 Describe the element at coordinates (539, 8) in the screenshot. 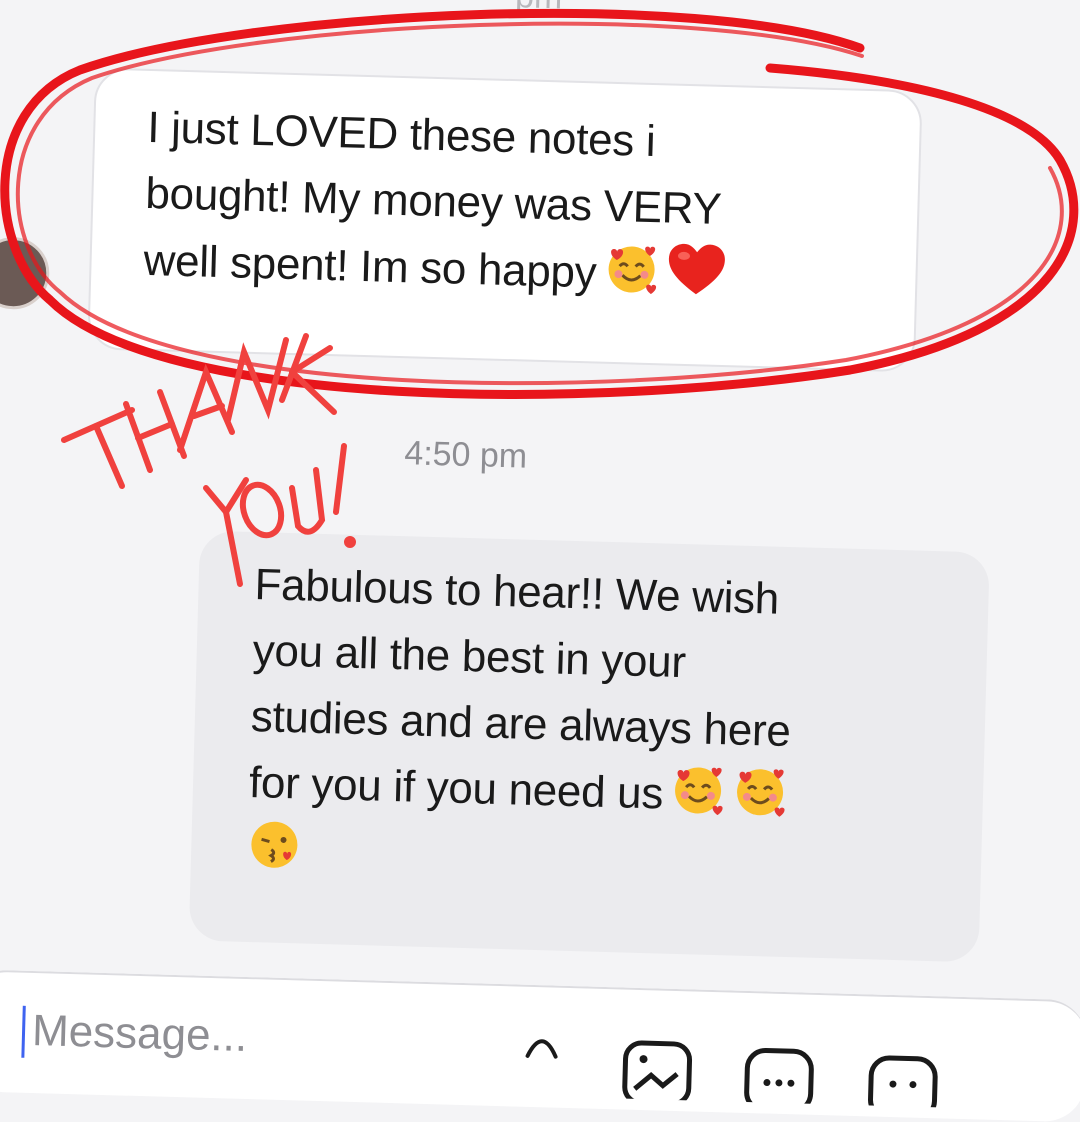

I see `previous-timestamp: pm` at that location.